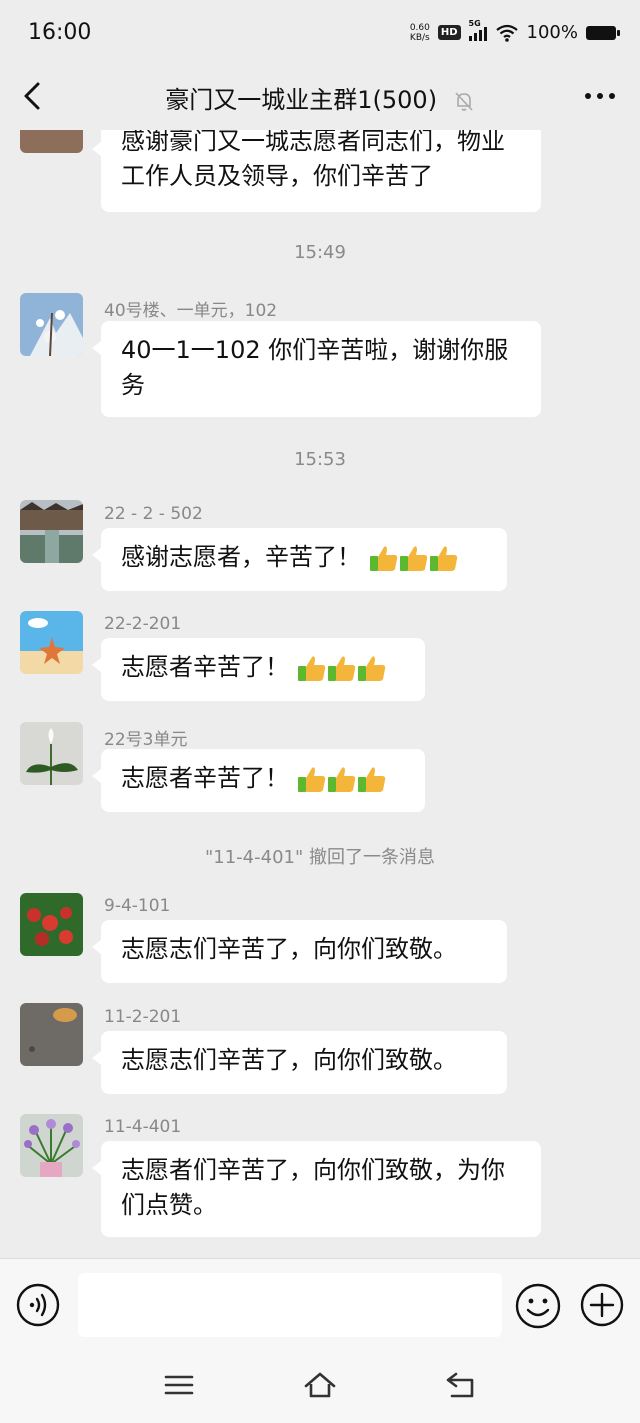 Image resolution: width=640 pixels, height=1423 pixels. I want to click on emoji-icon, so click(538, 1306).